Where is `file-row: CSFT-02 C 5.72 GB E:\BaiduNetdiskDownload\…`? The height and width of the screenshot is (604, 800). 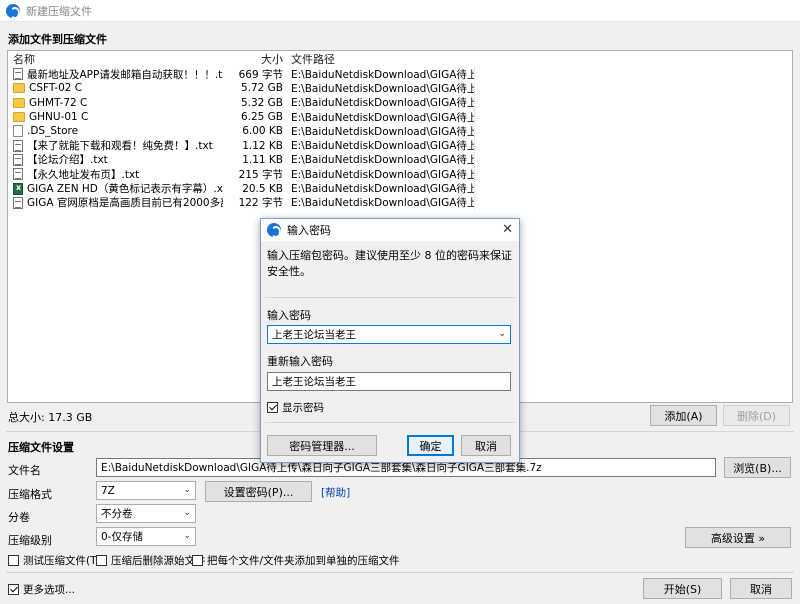
file-row: CSFT-02 C 5.72 GB E:\BaiduNetdiskDownload\… is located at coordinates (400, 88).